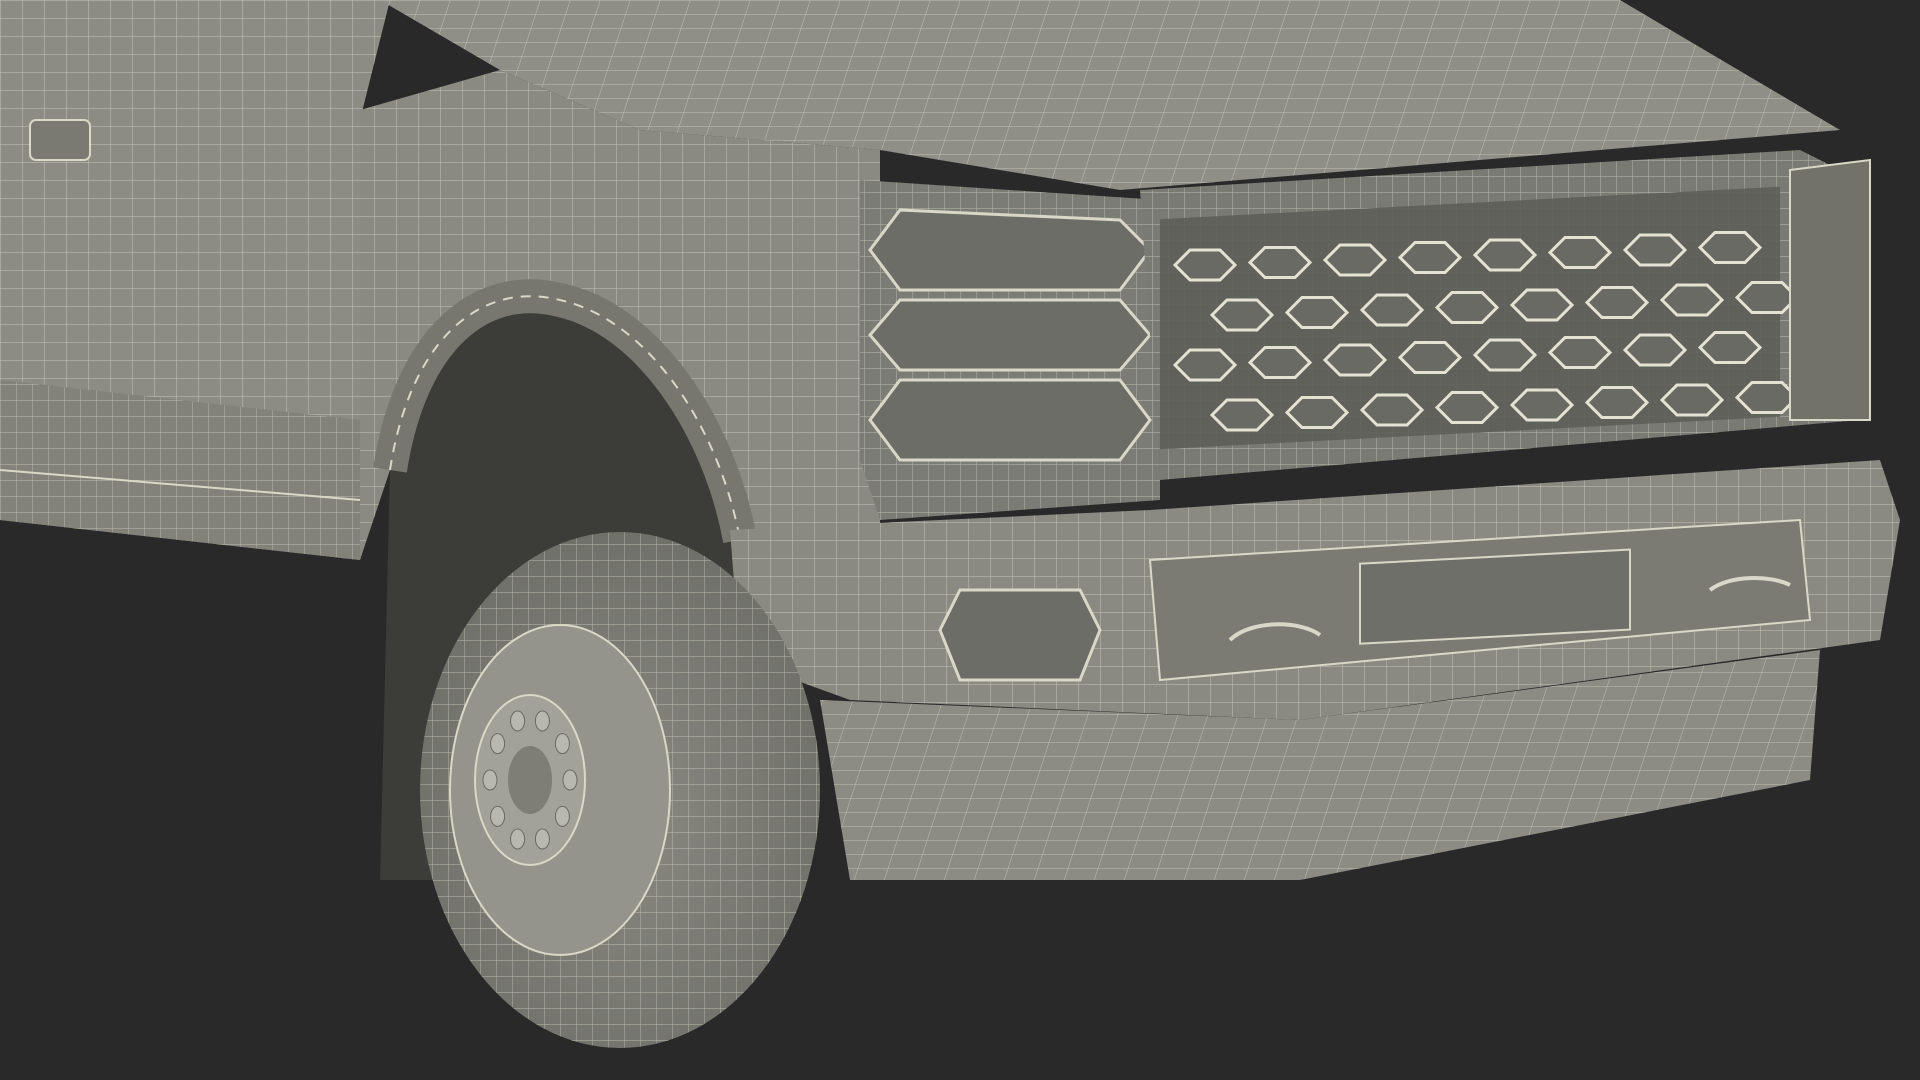  I want to click on door-handle, so click(60, 140).